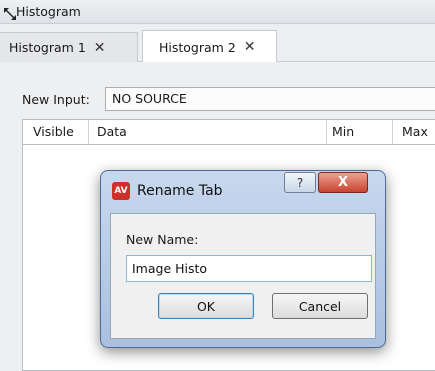 This screenshot has height=371, width=435. I want to click on column-data: Data, so click(112, 131).